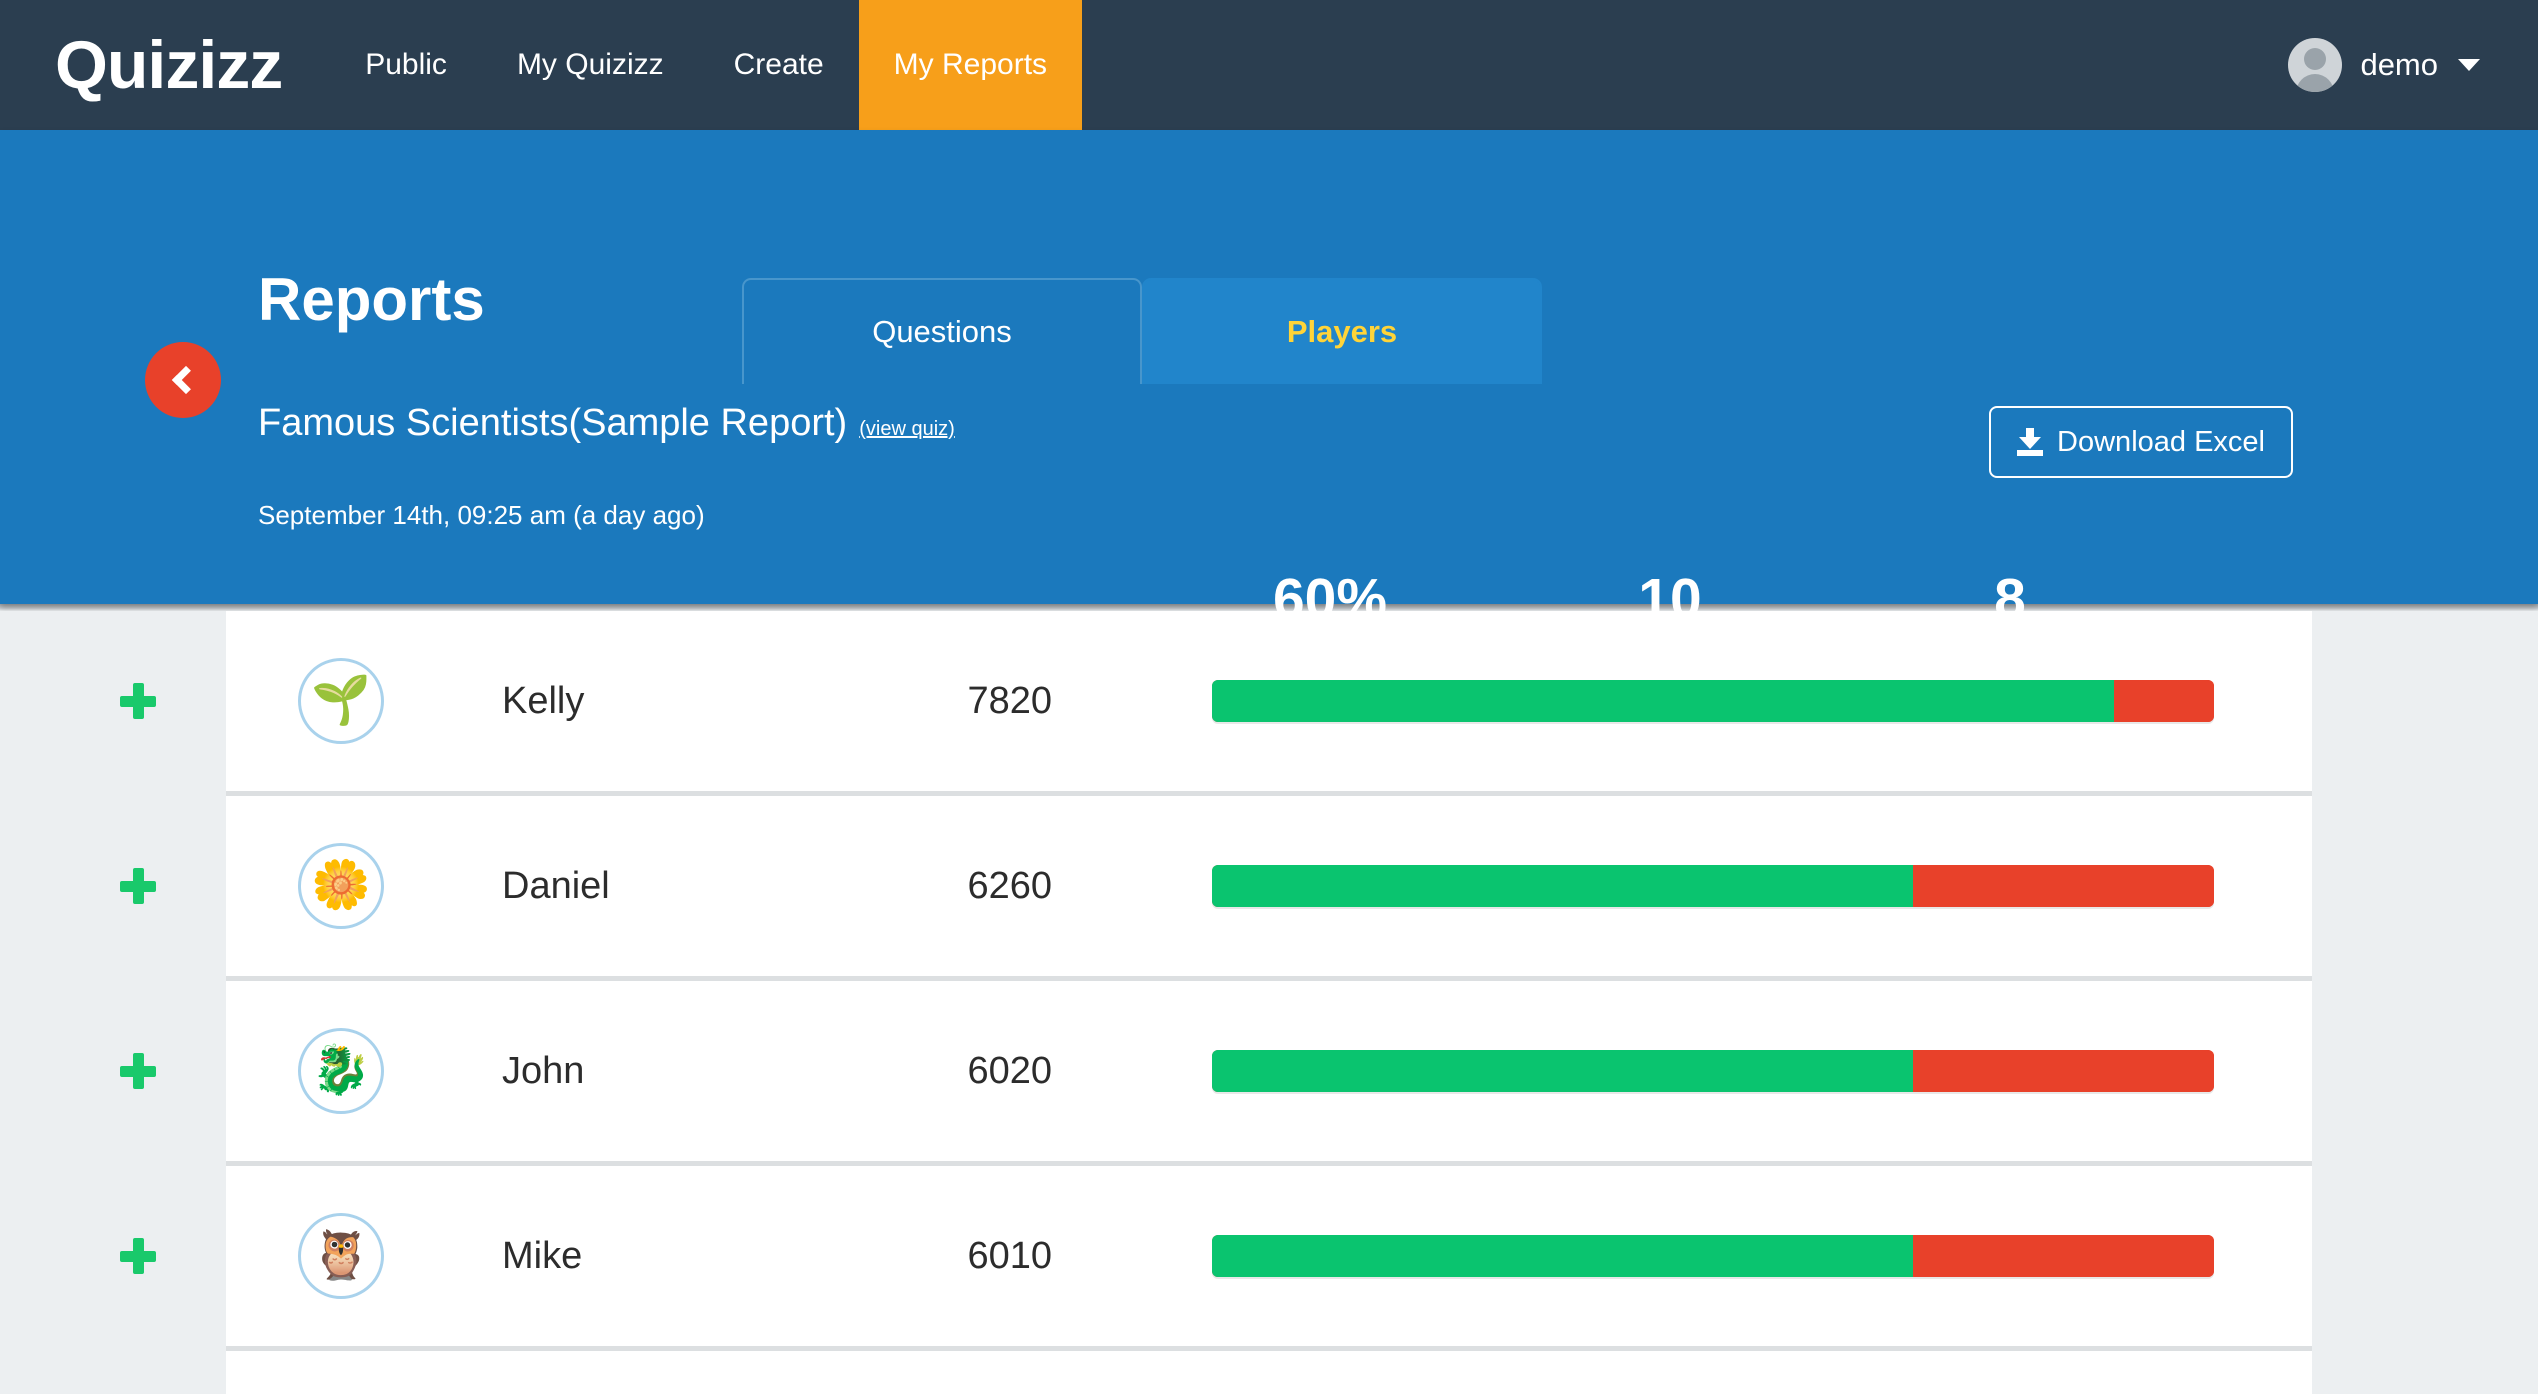  What do you see at coordinates (553, 423) in the screenshot?
I see `quiz-name-text: Famous Scientists(Sample Report)` at bounding box center [553, 423].